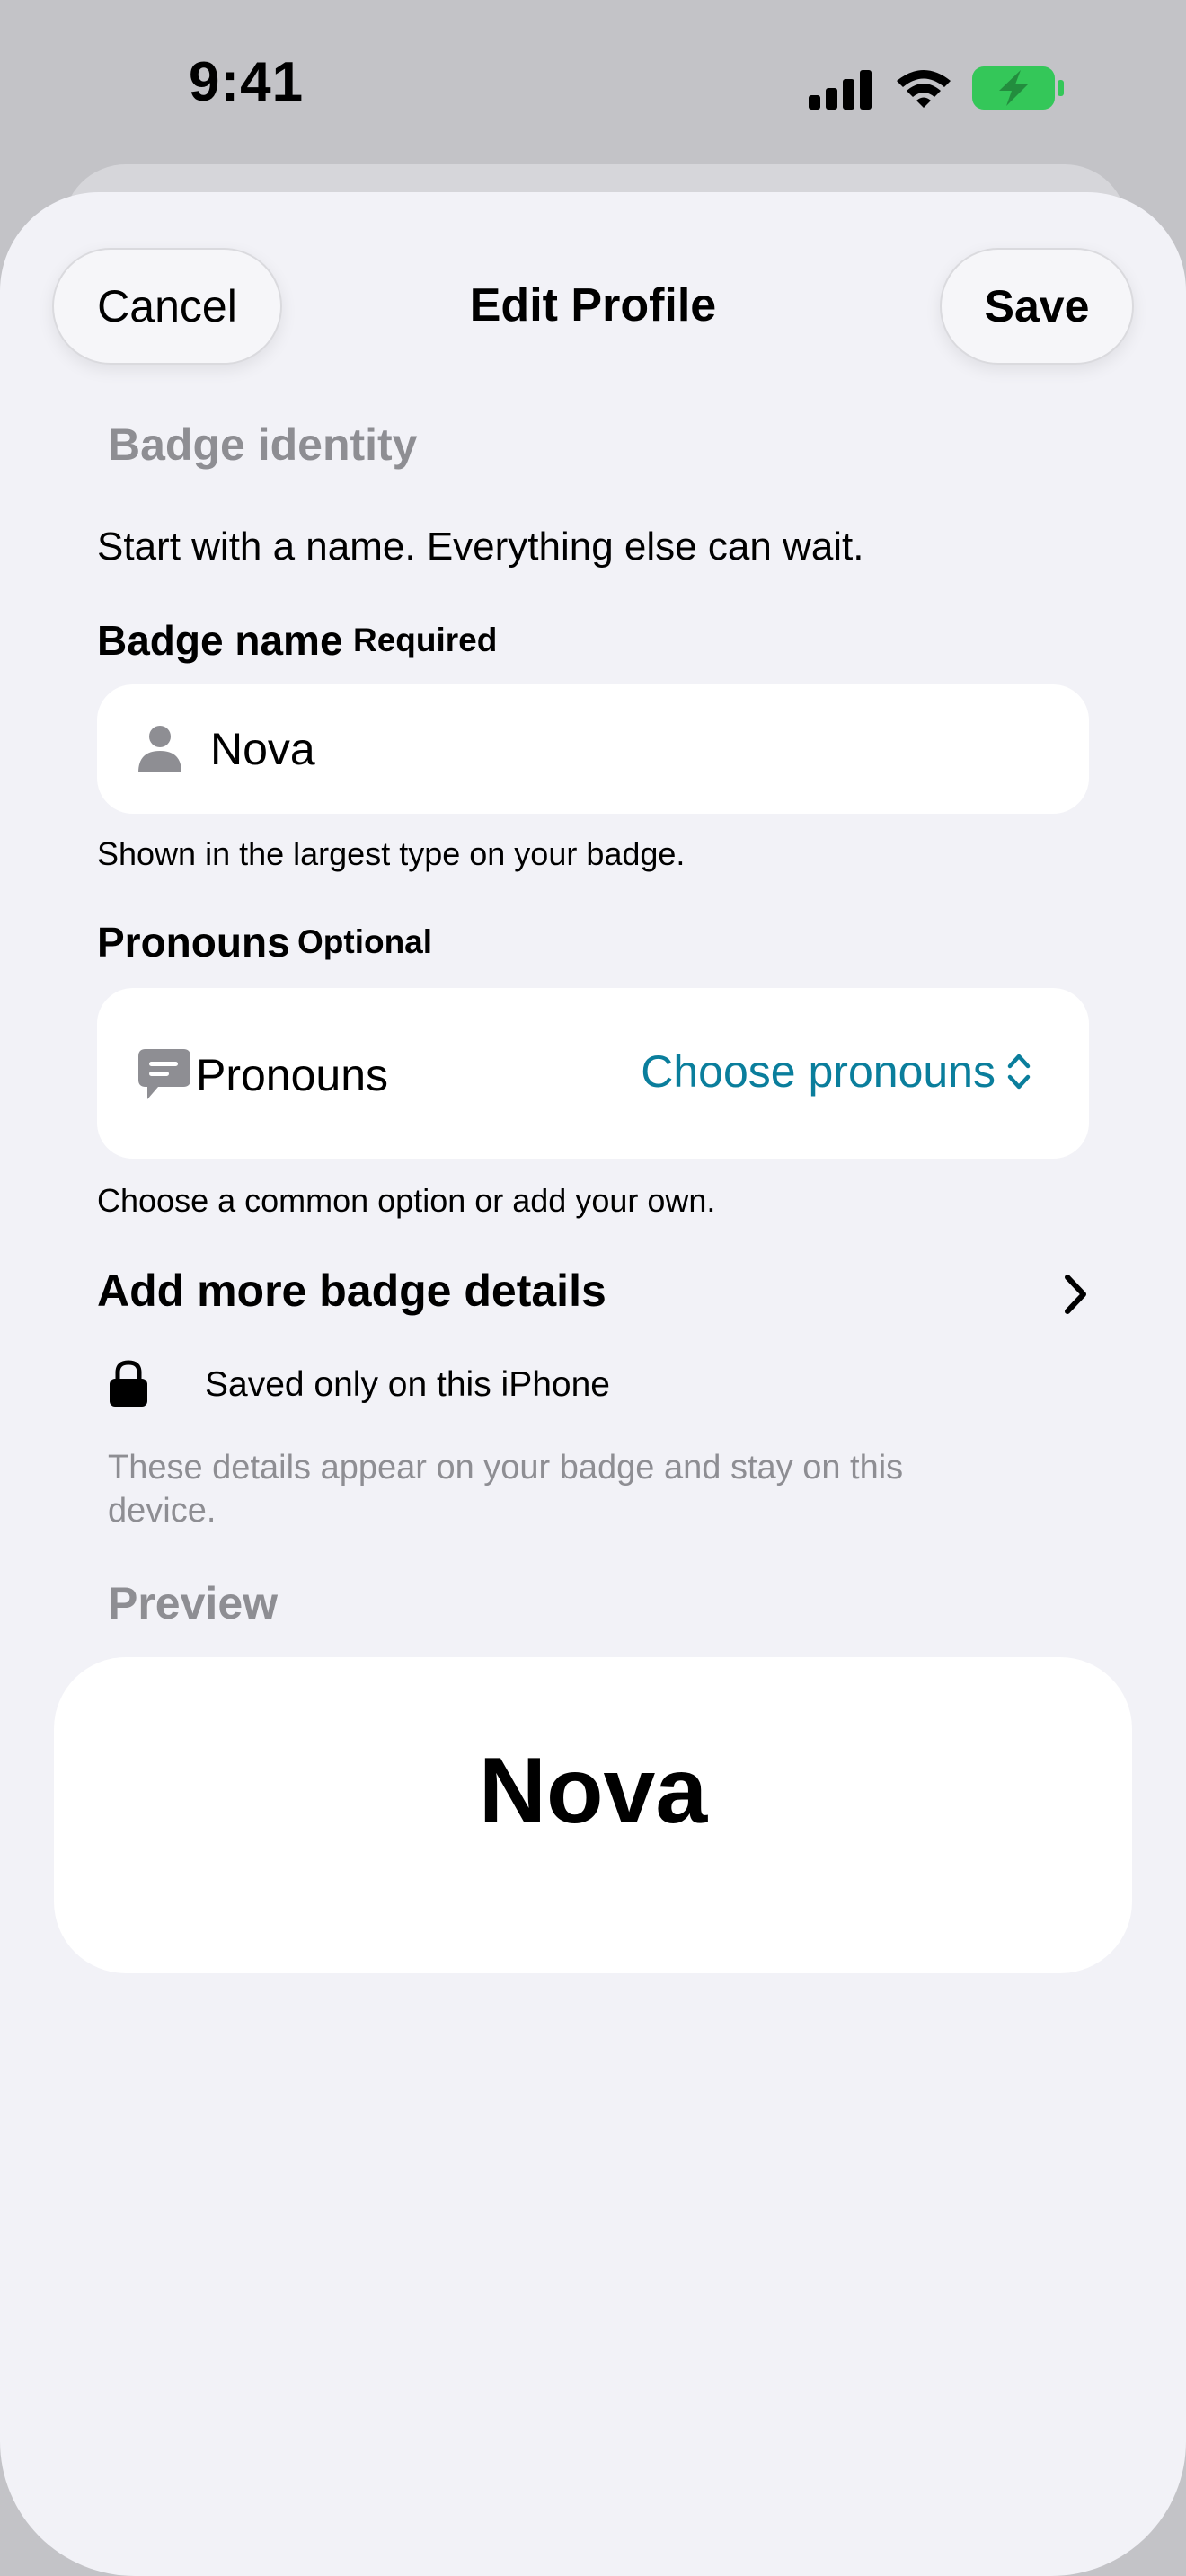 The image size is (1186, 2576). Describe the element at coordinates (193, 942) in the screenshot. I see `pronouns-label: Pronouns` at that location.